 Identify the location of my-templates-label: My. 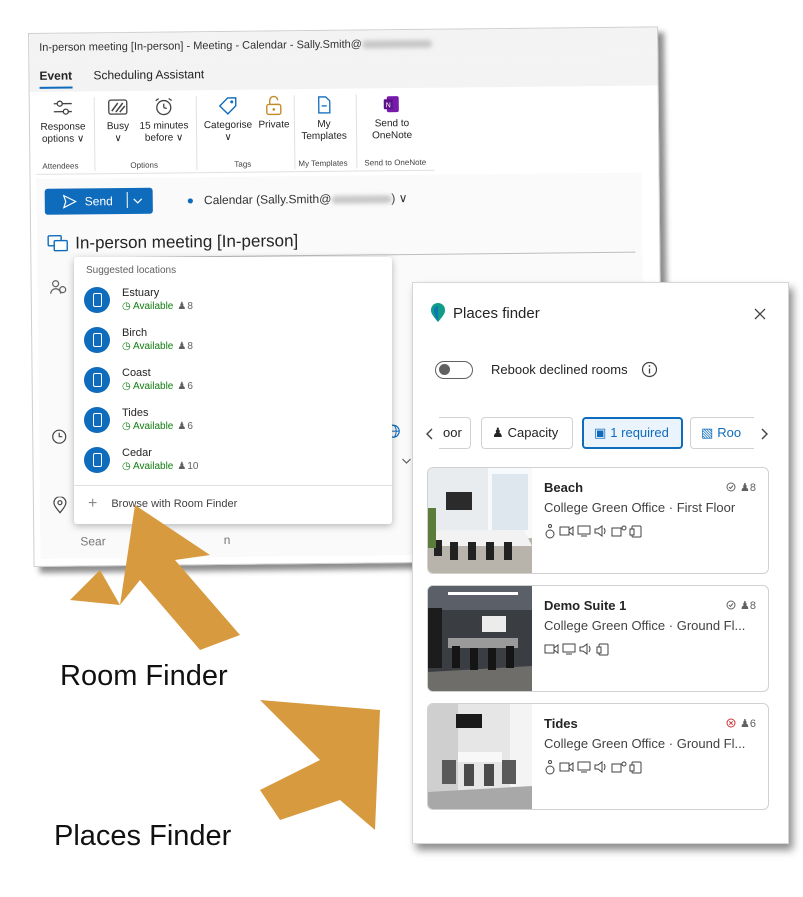
(324, 124).